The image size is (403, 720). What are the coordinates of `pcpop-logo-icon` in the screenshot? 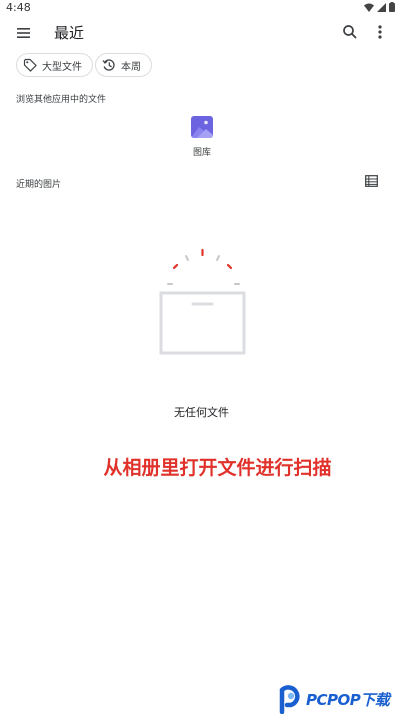 It's located at (289, 699).